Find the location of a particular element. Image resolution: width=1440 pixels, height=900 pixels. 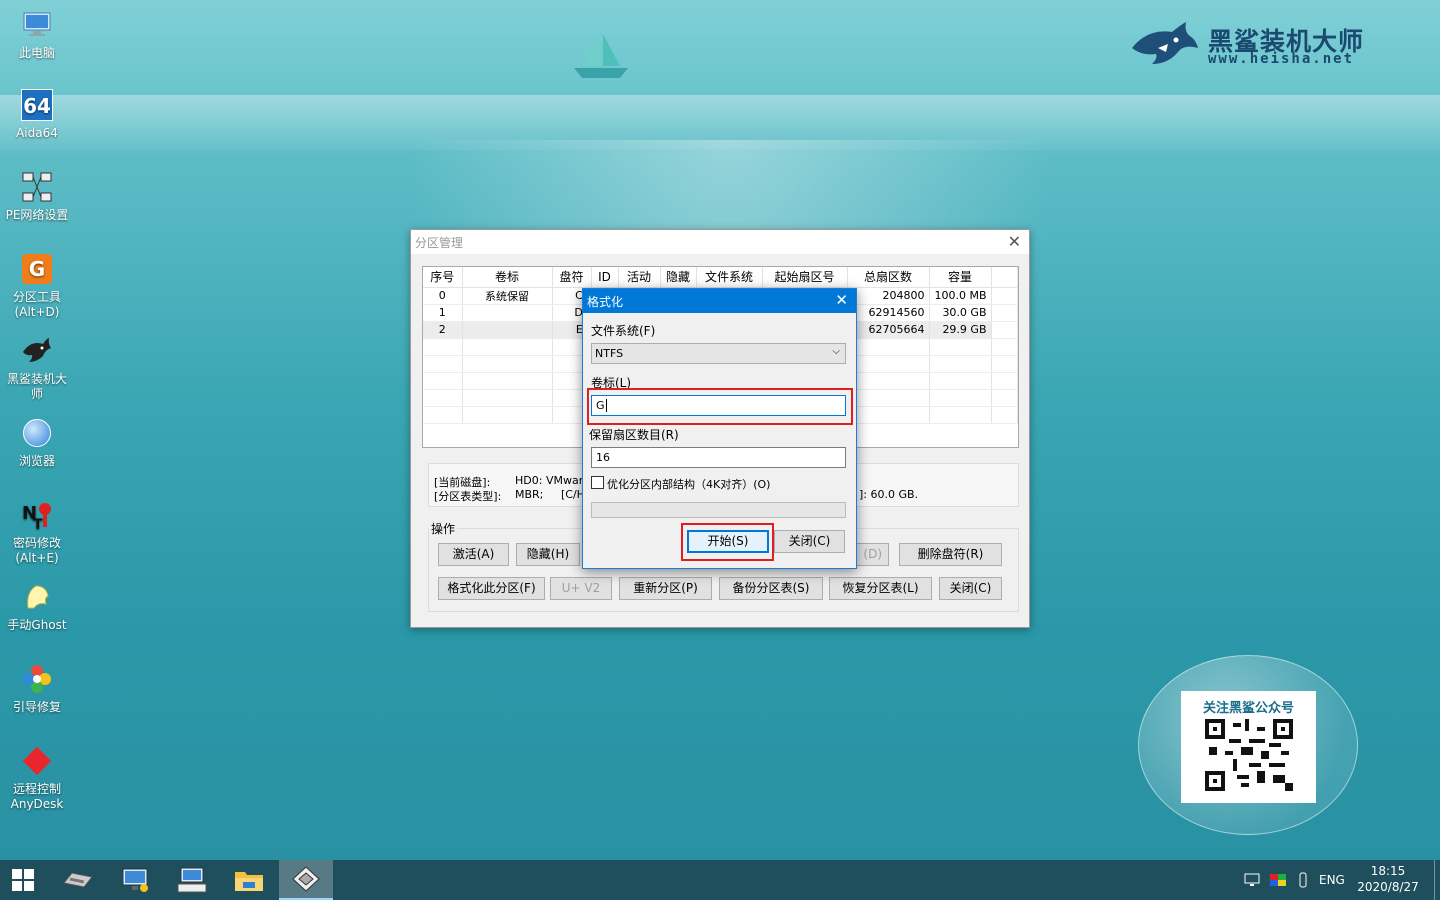

reserved-sectors-value: 16 is located at coordinates (603, 457).